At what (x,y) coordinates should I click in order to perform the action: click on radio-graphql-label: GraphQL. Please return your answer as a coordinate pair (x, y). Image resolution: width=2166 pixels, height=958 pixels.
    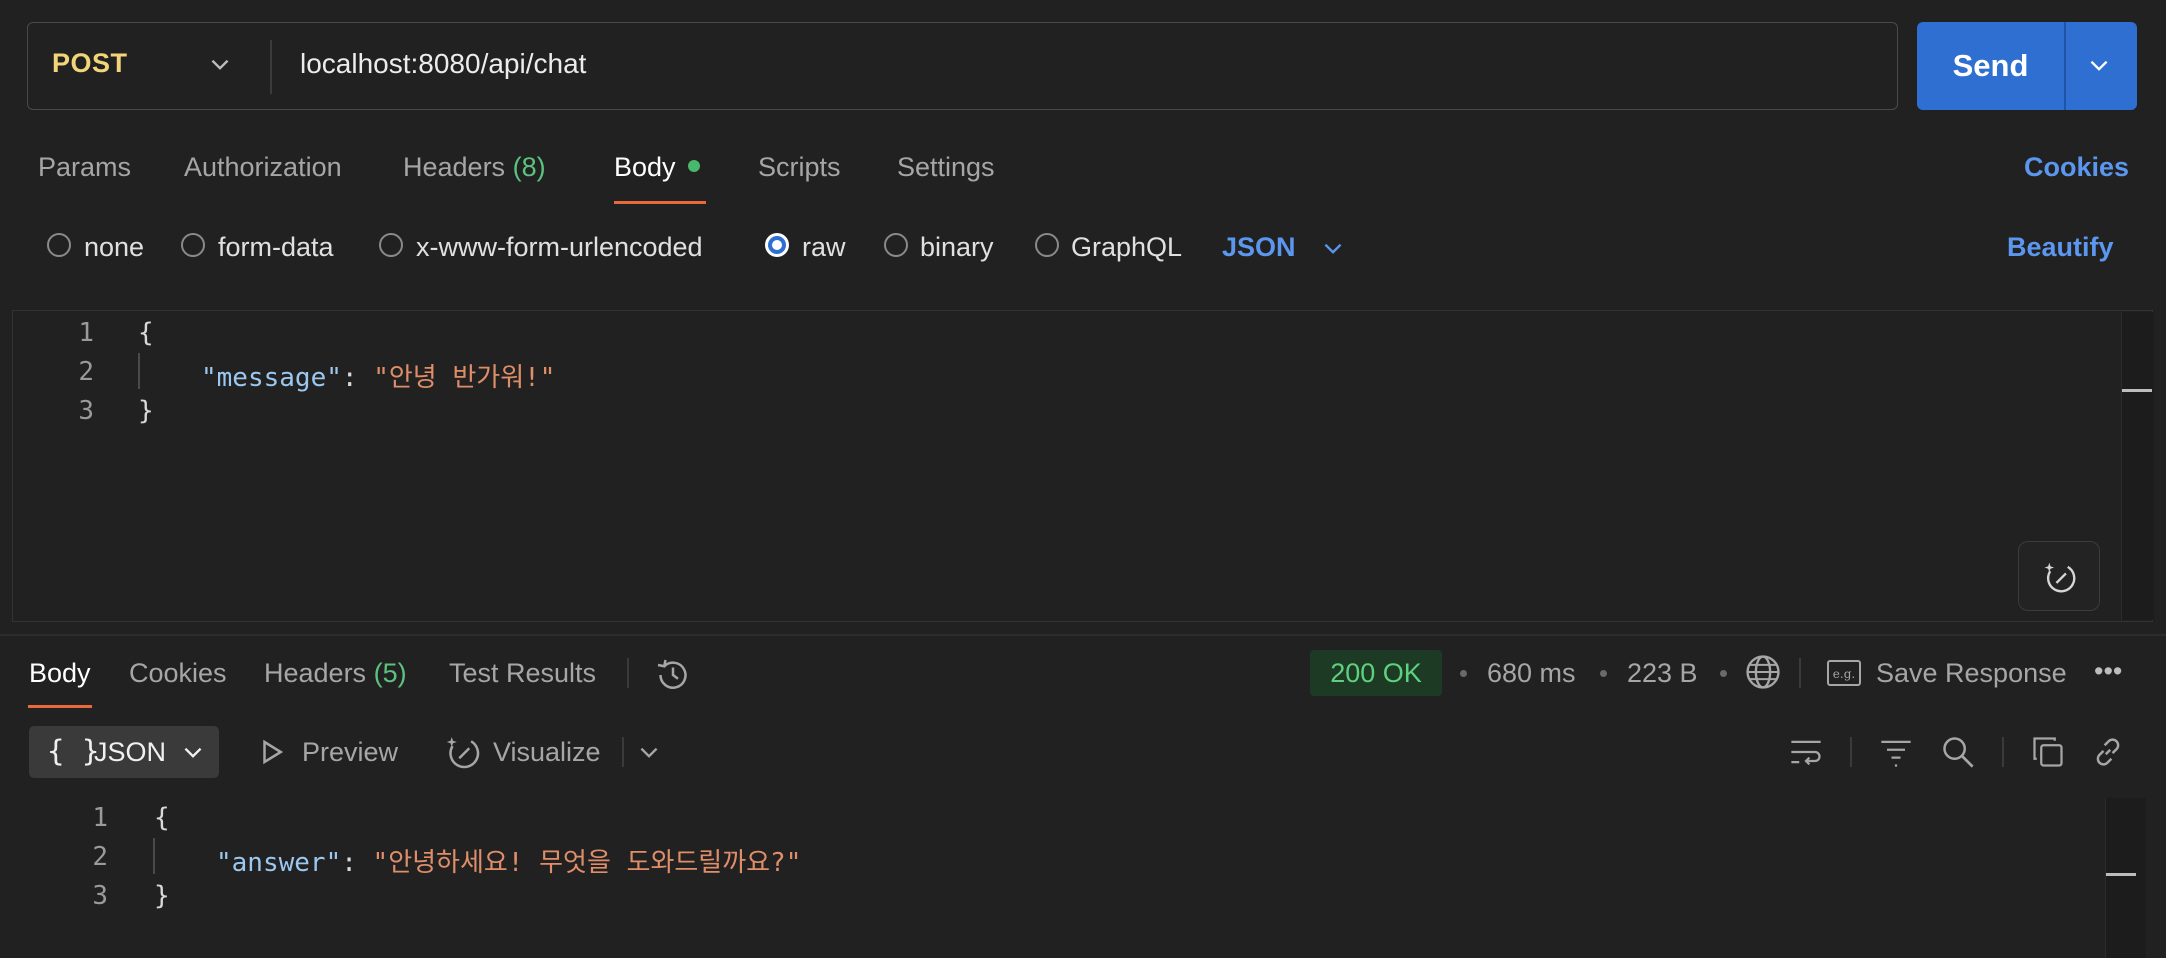
    Looking at the image, I should click on (1126, 247).